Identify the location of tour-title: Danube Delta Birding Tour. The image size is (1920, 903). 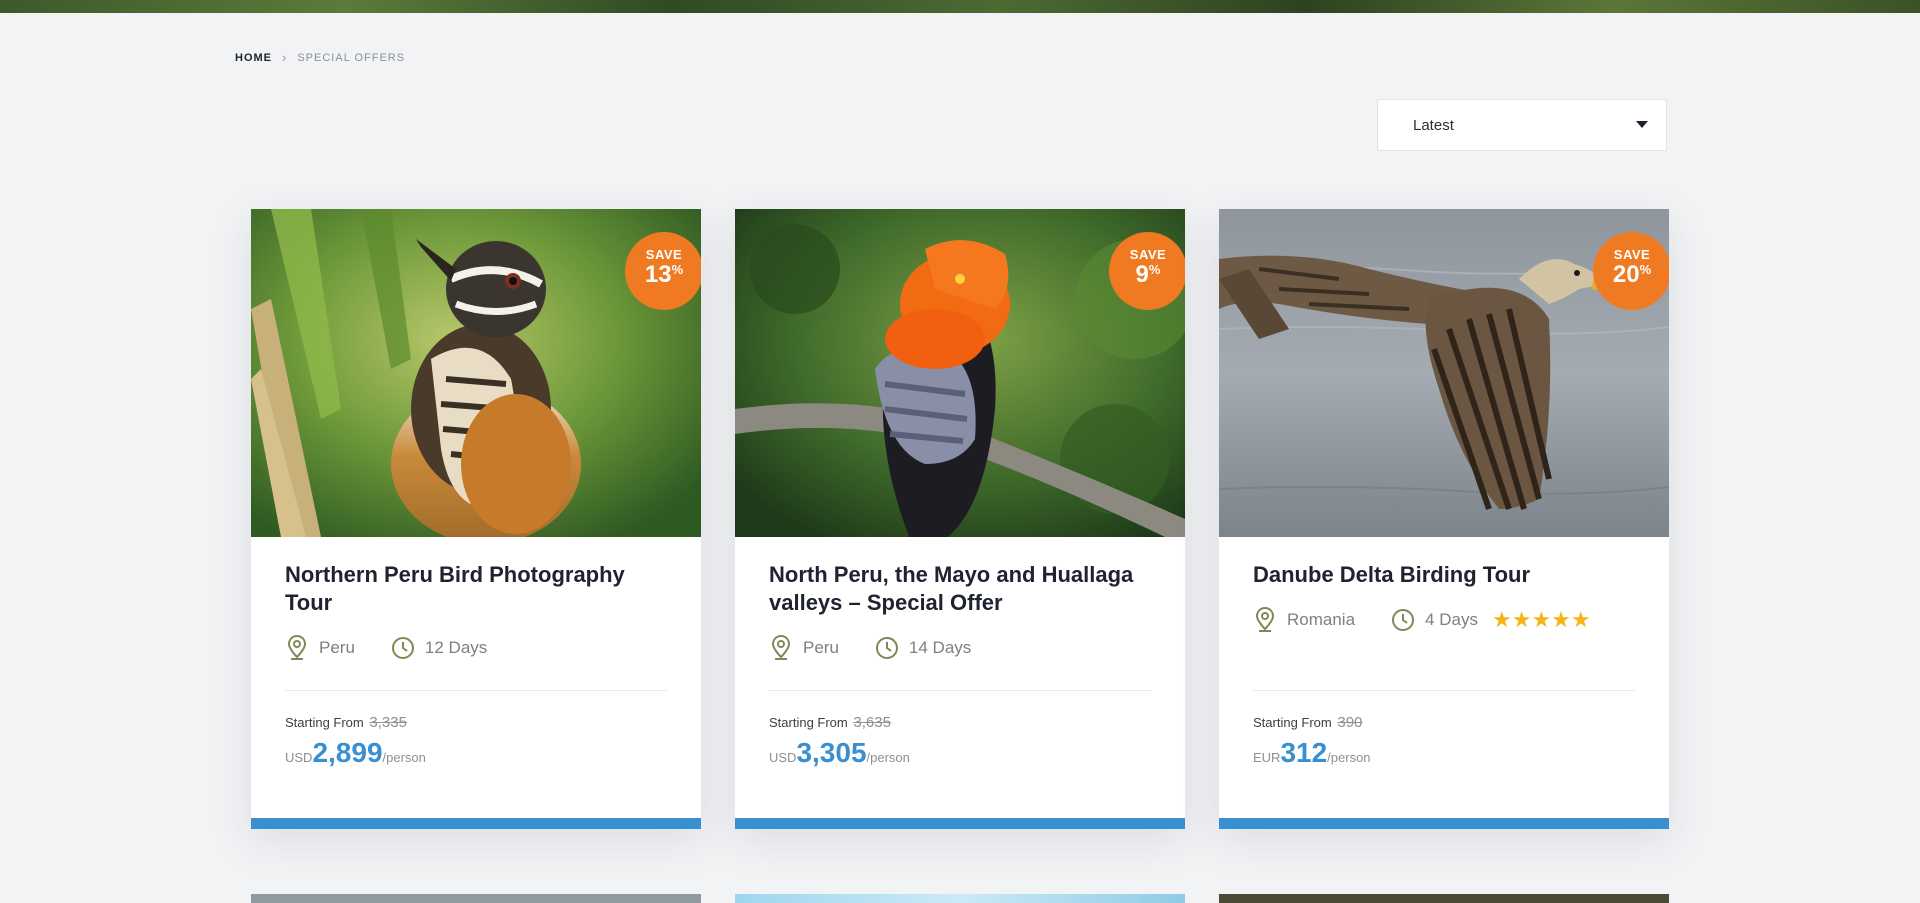
(1444, 575).